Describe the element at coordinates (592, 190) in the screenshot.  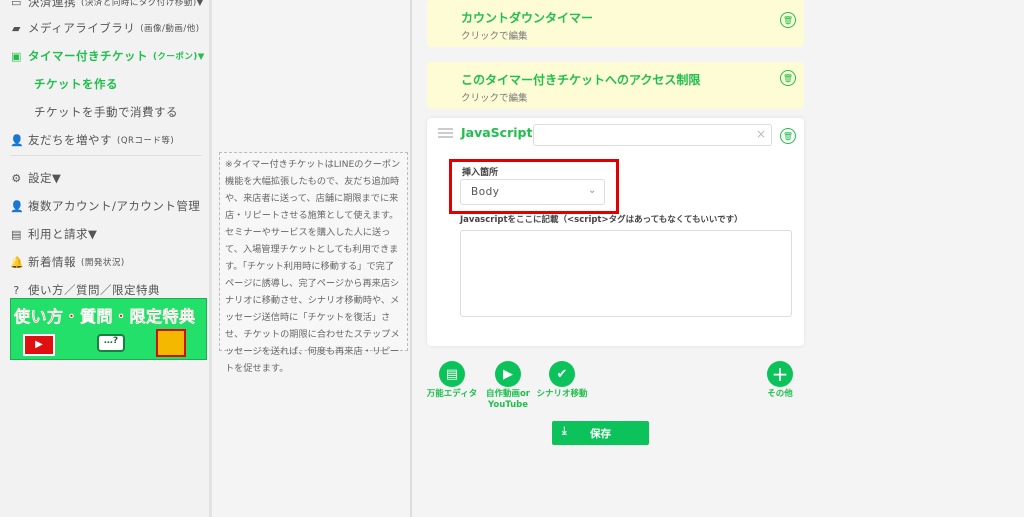
I see `chevron-down-icon: ⌄` at that location.